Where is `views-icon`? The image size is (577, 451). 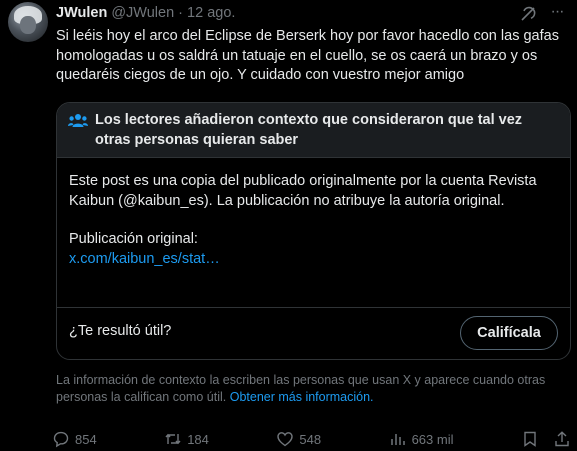
views-icon is located at coordinates (397, 439).